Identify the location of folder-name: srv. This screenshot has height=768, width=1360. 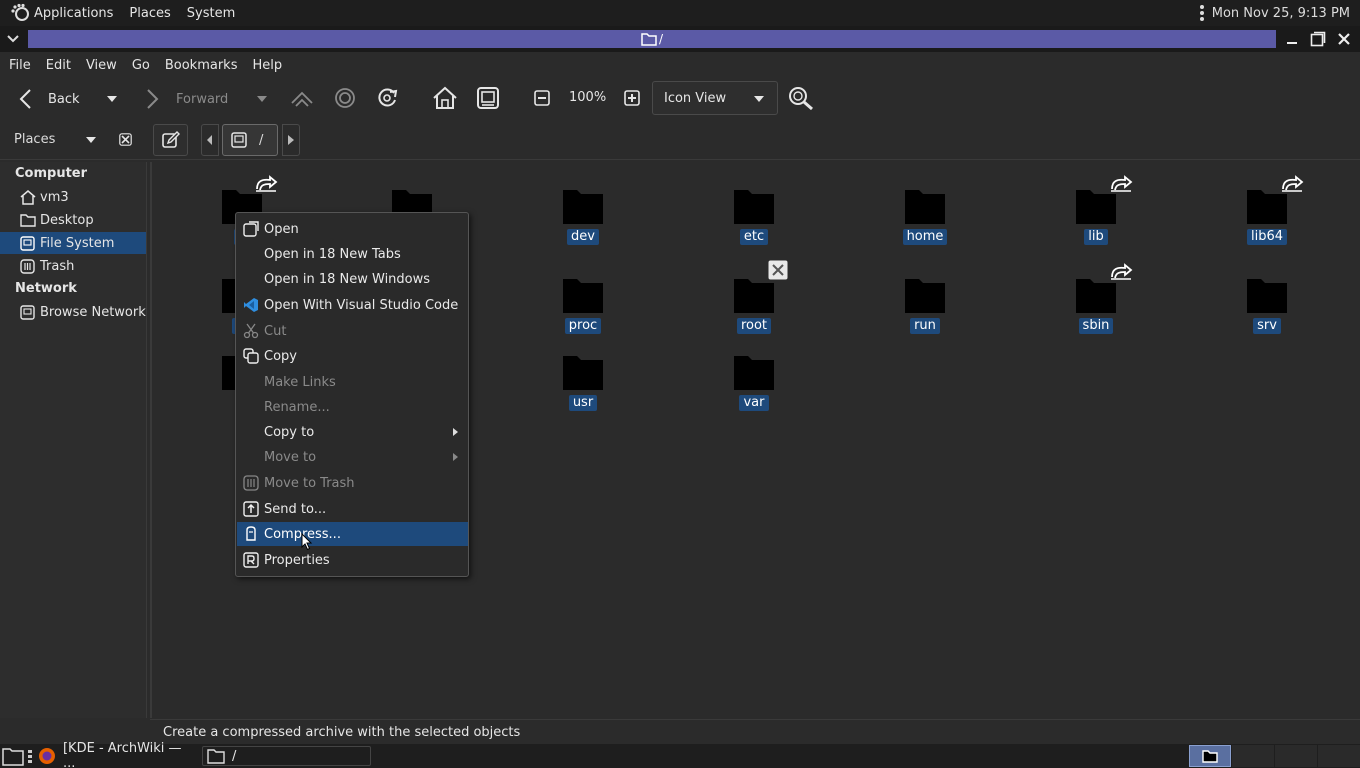
(1267, 326).